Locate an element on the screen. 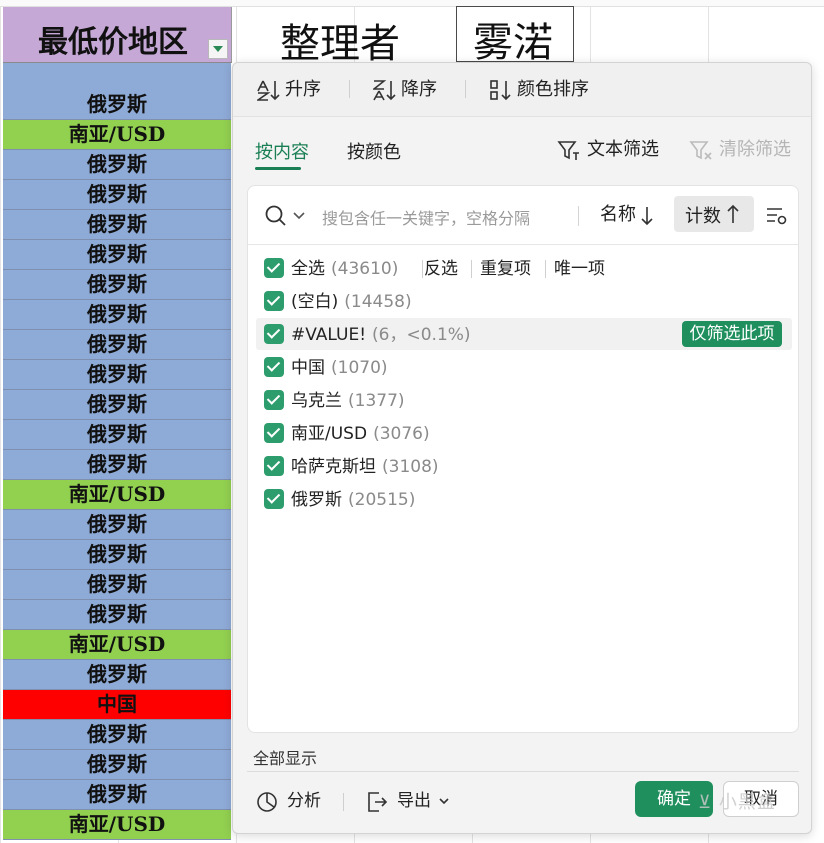 This screenshot has height=843, width=824. text-filter-label: 文本筛选 is located at coordinates (623, 149).